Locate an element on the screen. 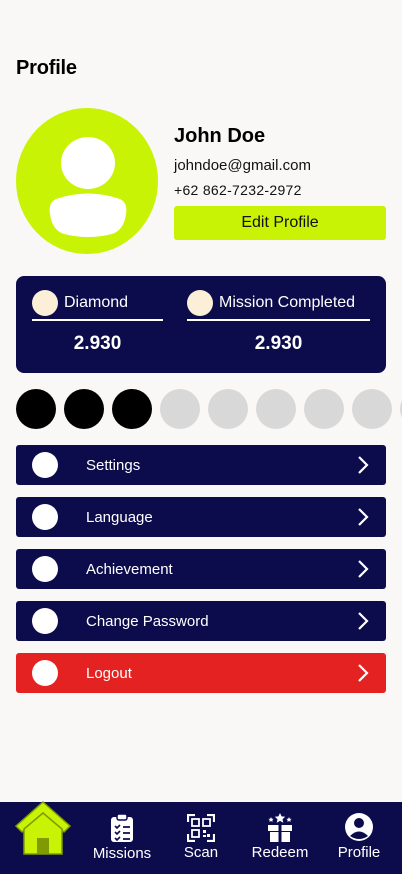 This screenshot has width=402, height=874. nav-label: Redeem is located at coordinates (280, 852).